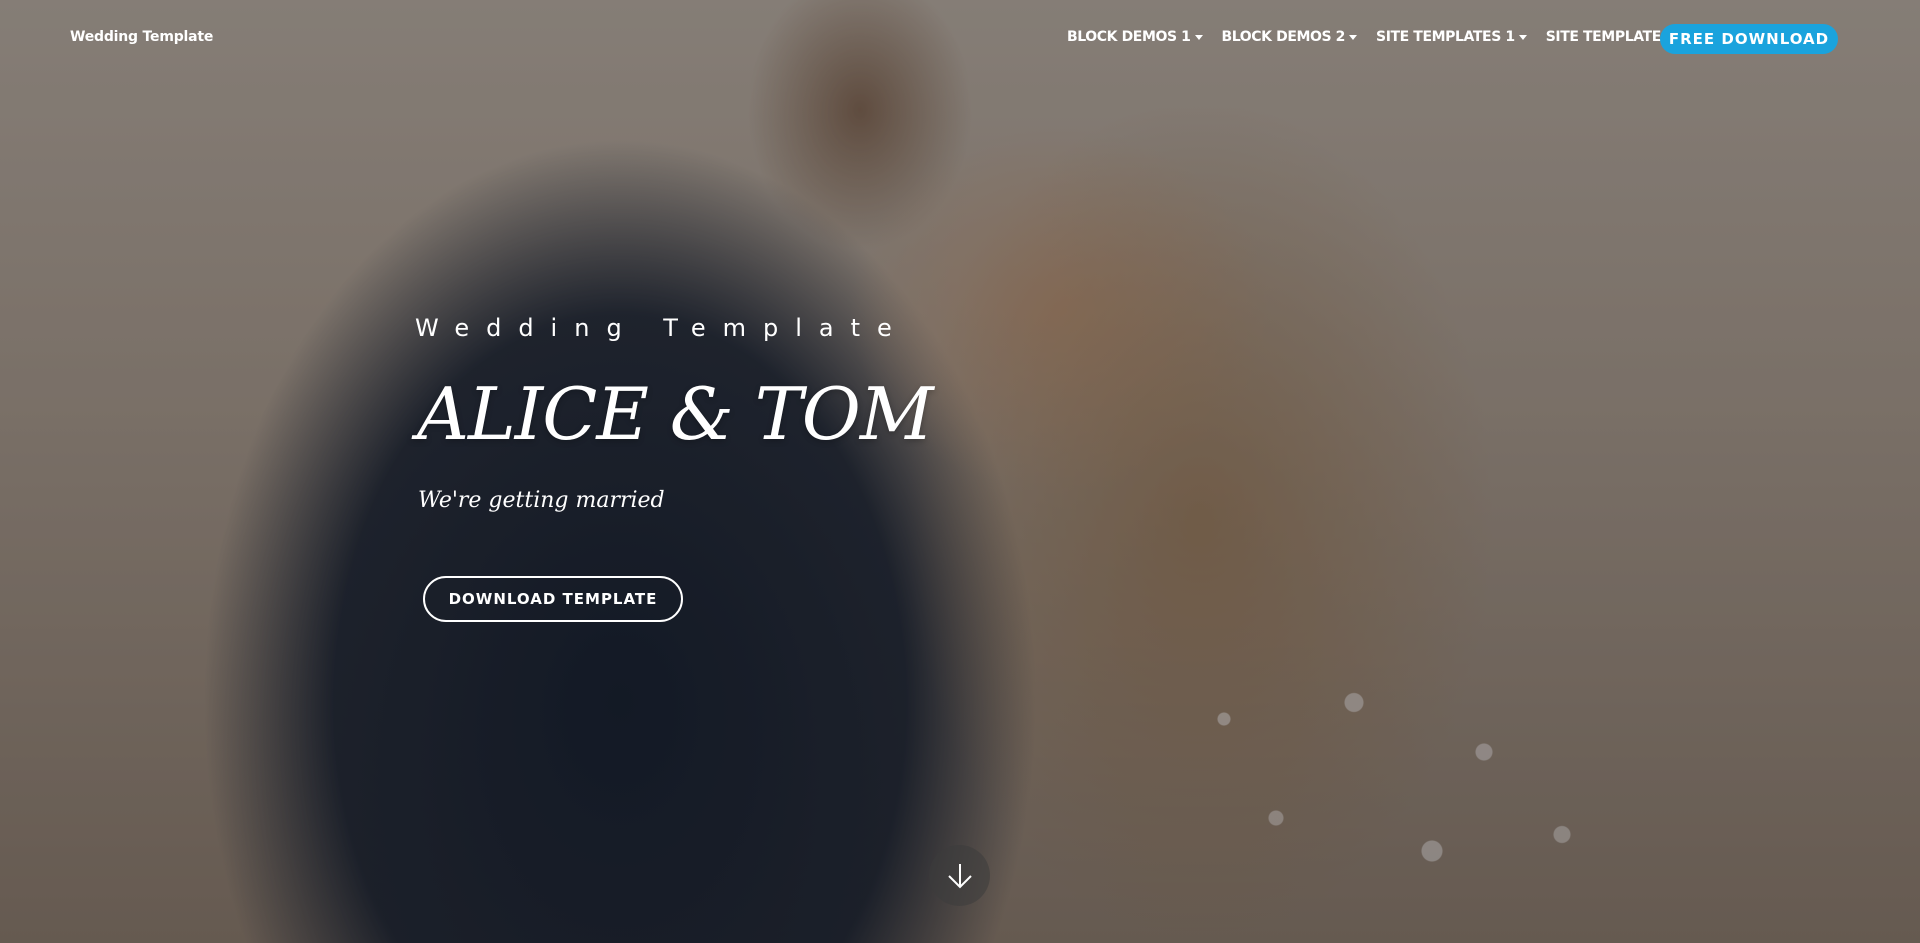  I want to click on scroll-down-button, so click(959, 875).